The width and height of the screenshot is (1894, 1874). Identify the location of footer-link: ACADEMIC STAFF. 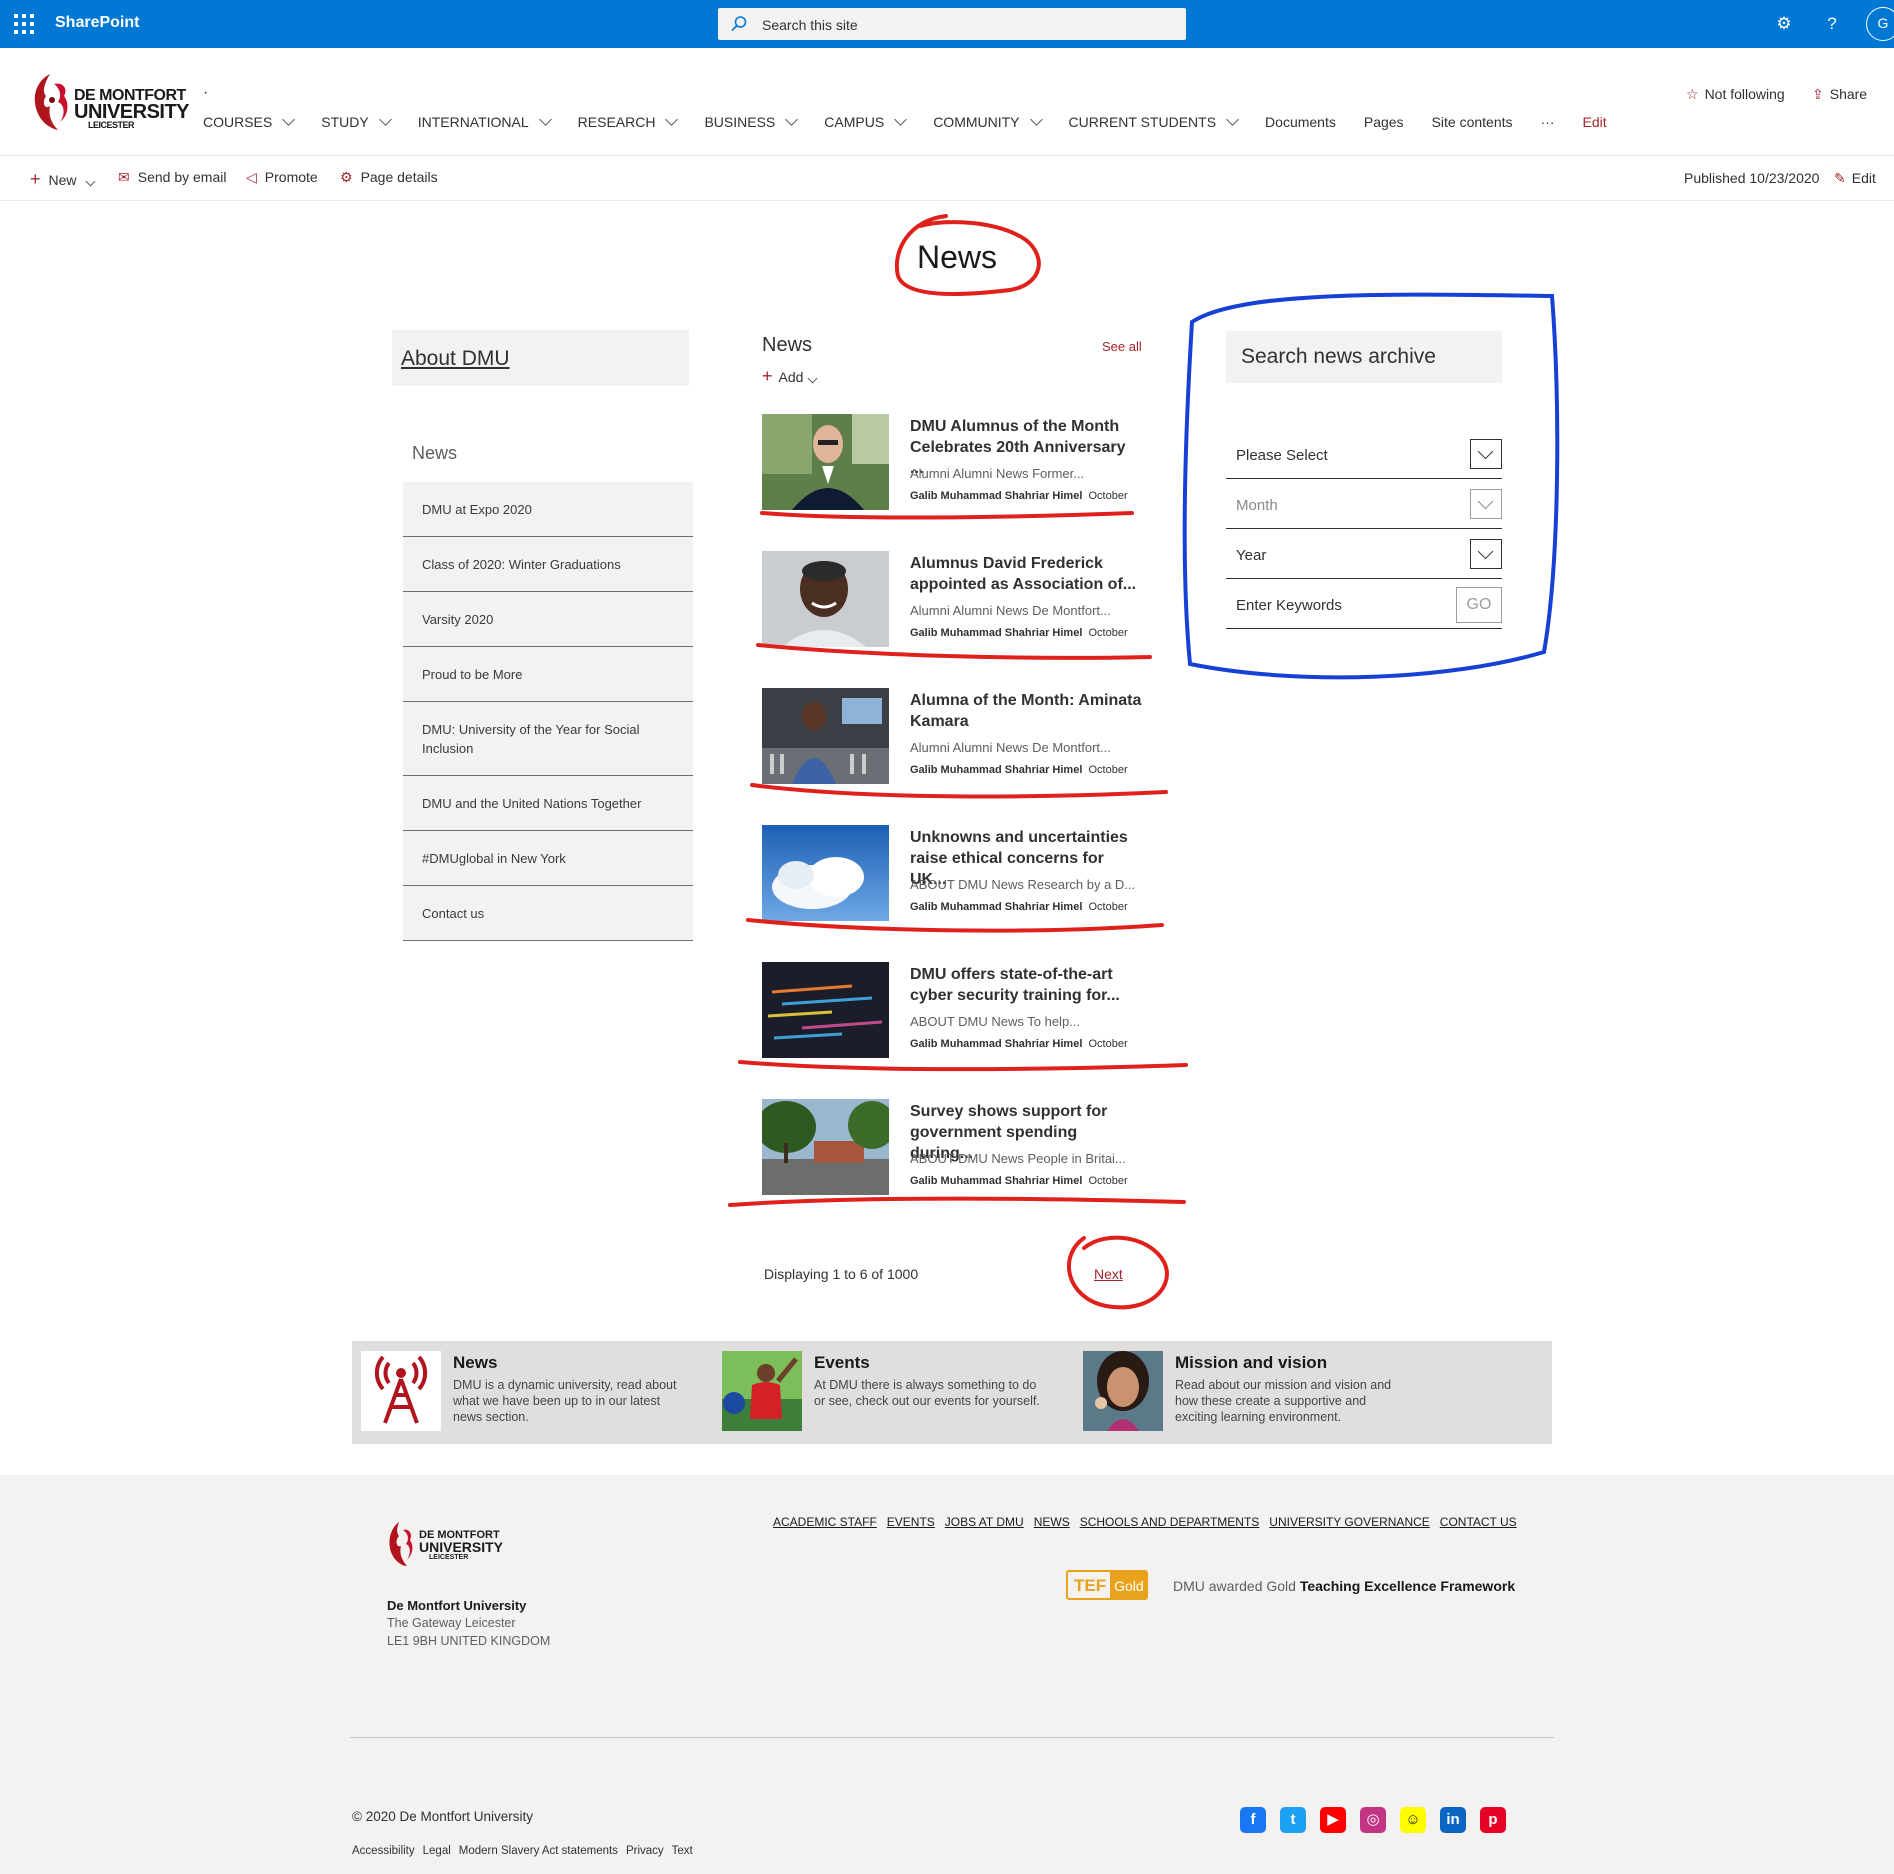
(825, 1522).